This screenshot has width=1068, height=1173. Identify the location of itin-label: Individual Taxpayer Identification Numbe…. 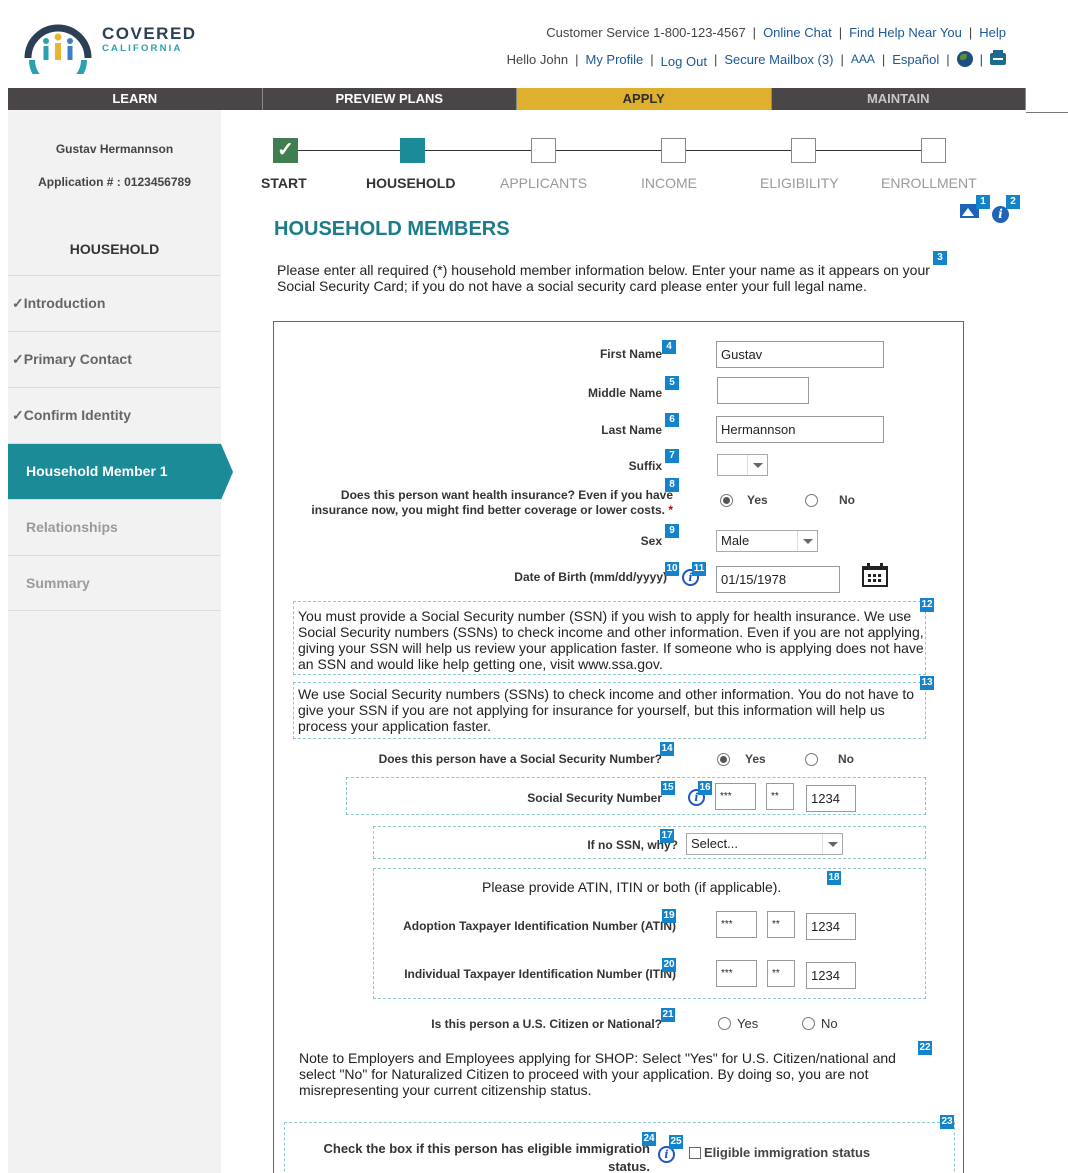
(540, 974).